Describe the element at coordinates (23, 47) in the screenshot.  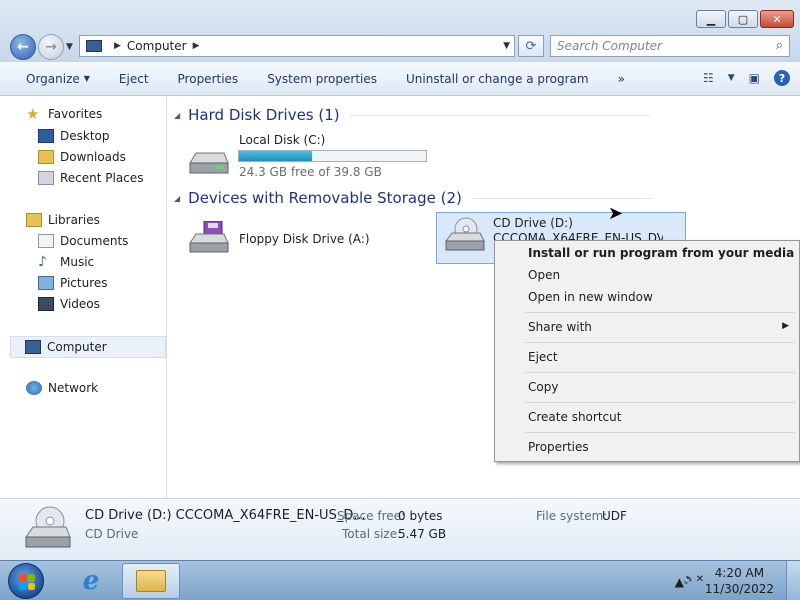
I see `back-button: ←` at that location.